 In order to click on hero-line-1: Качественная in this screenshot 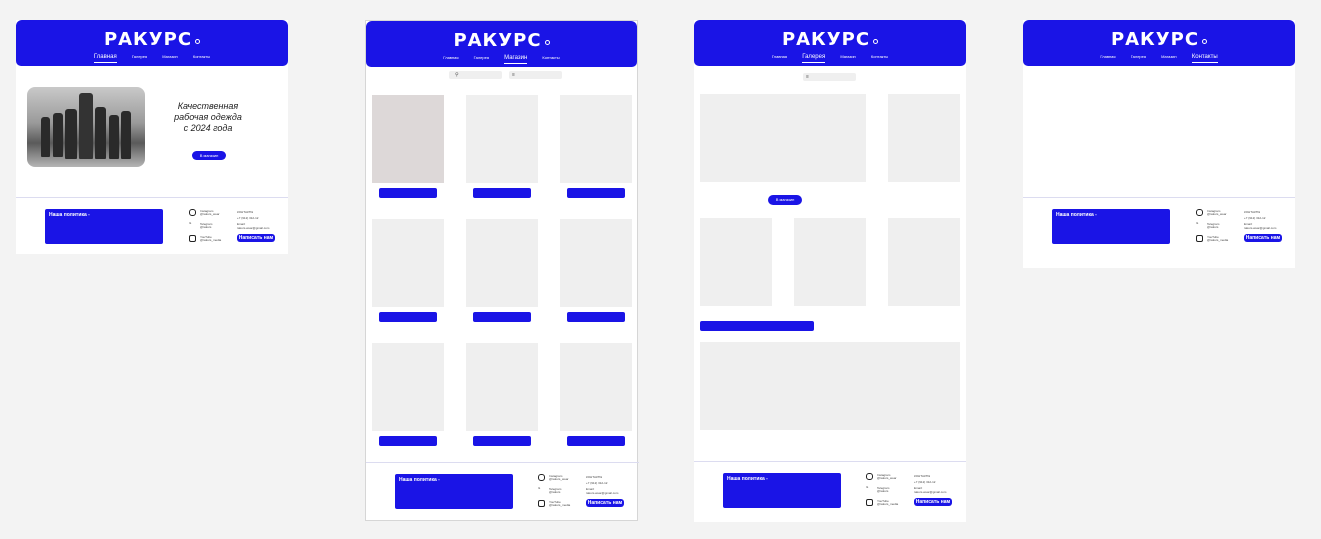, I will do `click(208, 106)`.